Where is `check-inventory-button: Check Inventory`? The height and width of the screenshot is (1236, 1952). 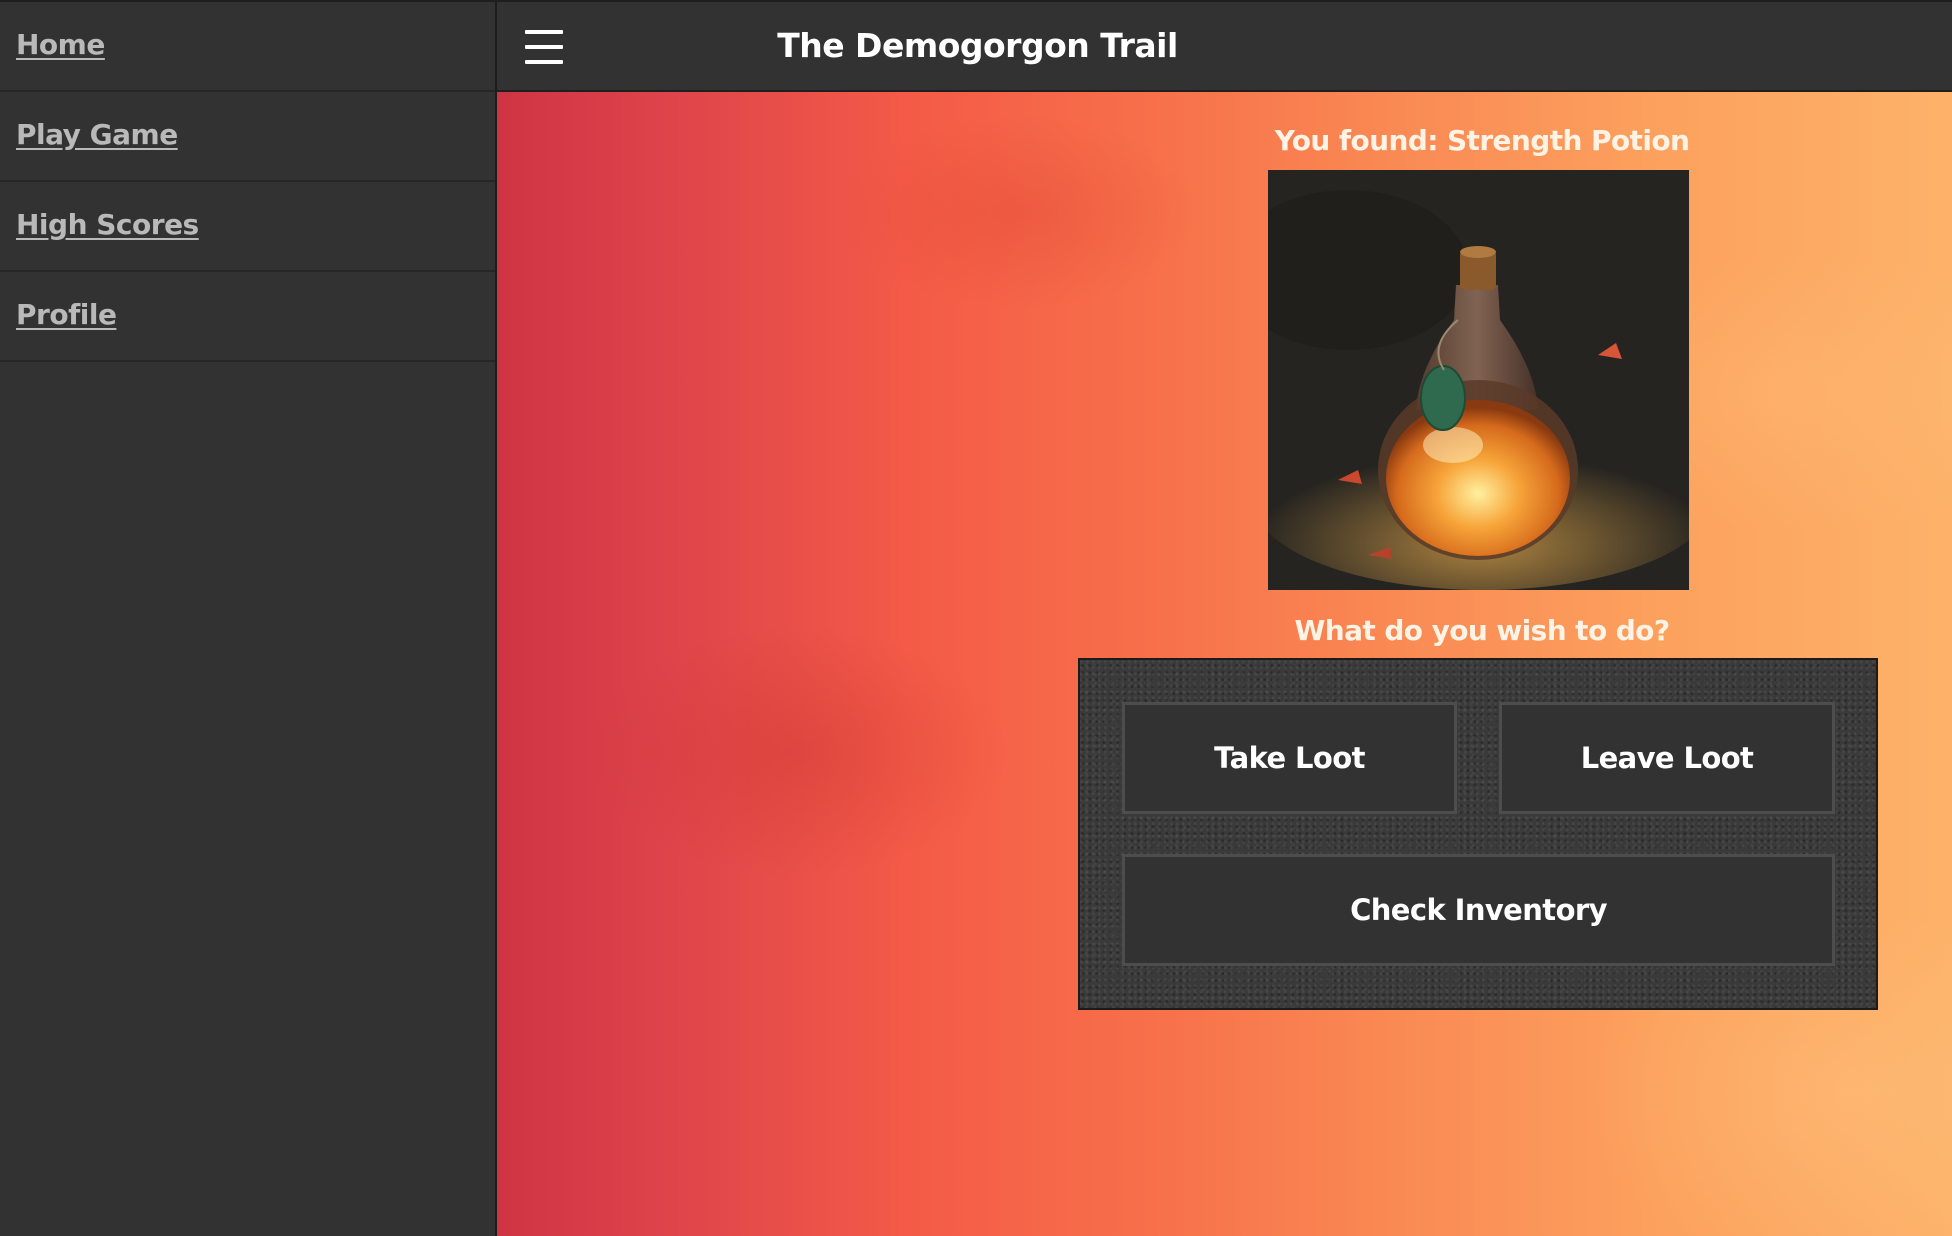
check-inventory-button: Check Inventory is located at coordinates (1478, 910).